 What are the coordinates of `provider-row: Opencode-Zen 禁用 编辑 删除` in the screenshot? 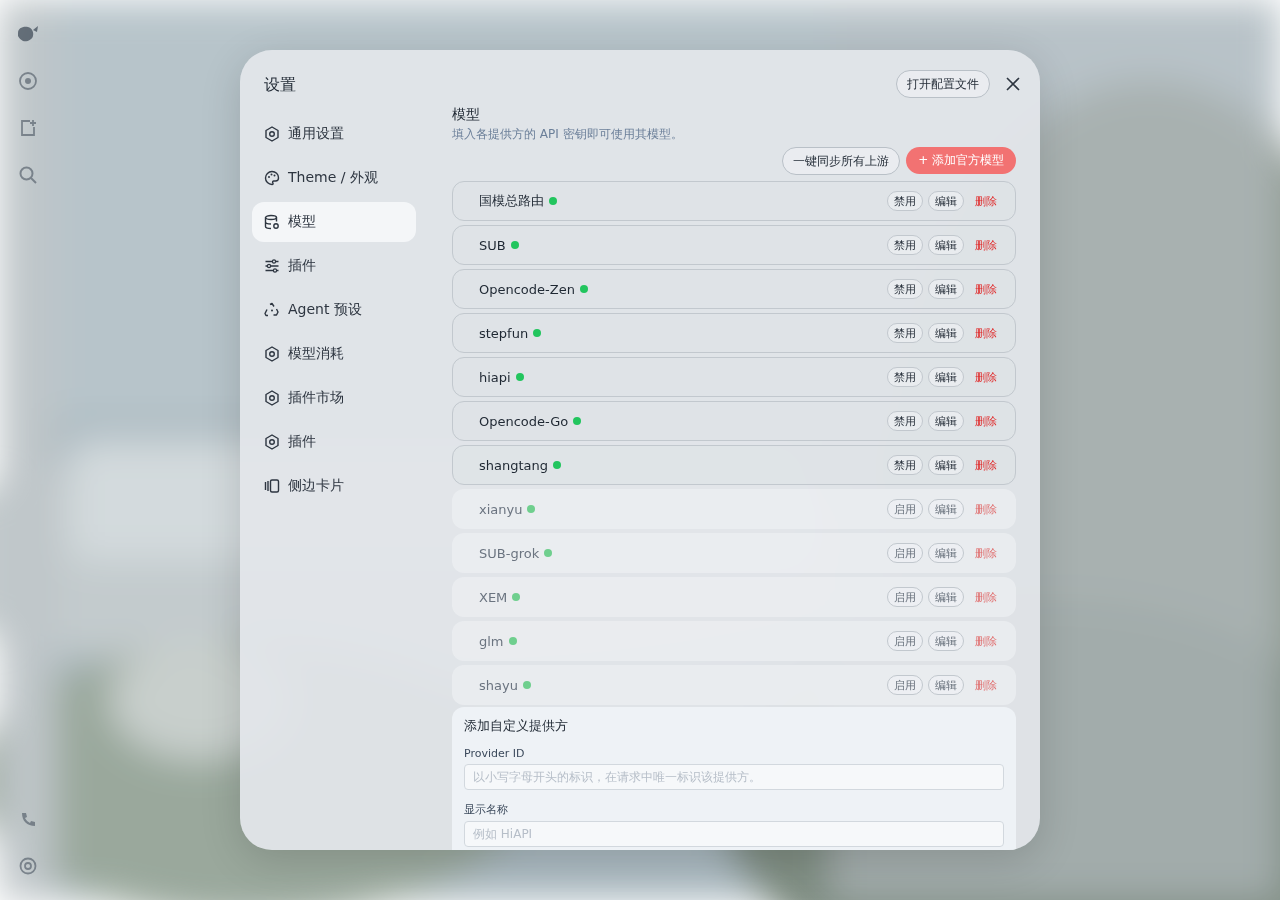 It's located at (734, 289).